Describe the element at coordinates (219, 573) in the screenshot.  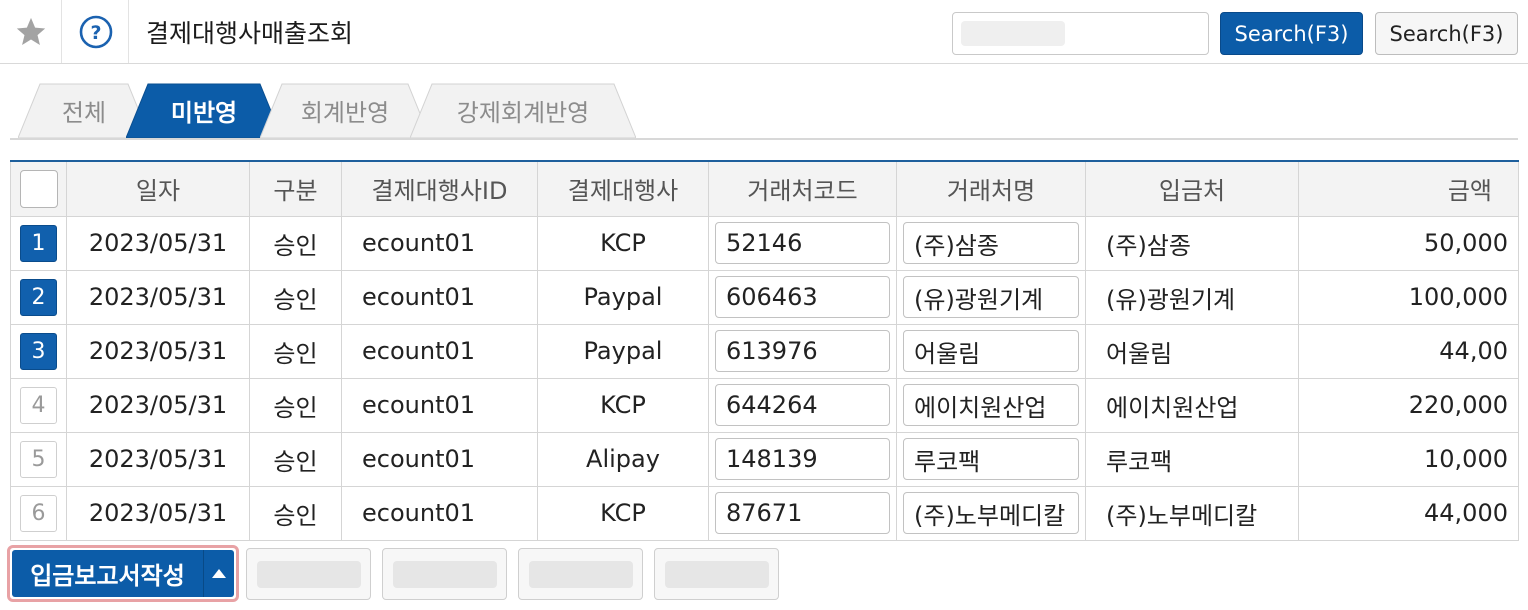
I see `deposit-report-dropdown` at that location.